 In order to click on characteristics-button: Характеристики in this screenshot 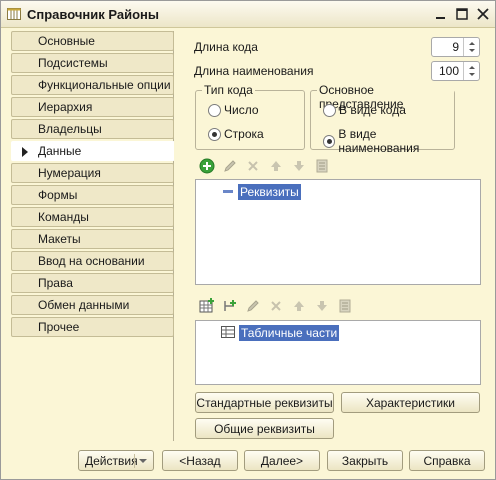, I will do `click(410, 402)`.